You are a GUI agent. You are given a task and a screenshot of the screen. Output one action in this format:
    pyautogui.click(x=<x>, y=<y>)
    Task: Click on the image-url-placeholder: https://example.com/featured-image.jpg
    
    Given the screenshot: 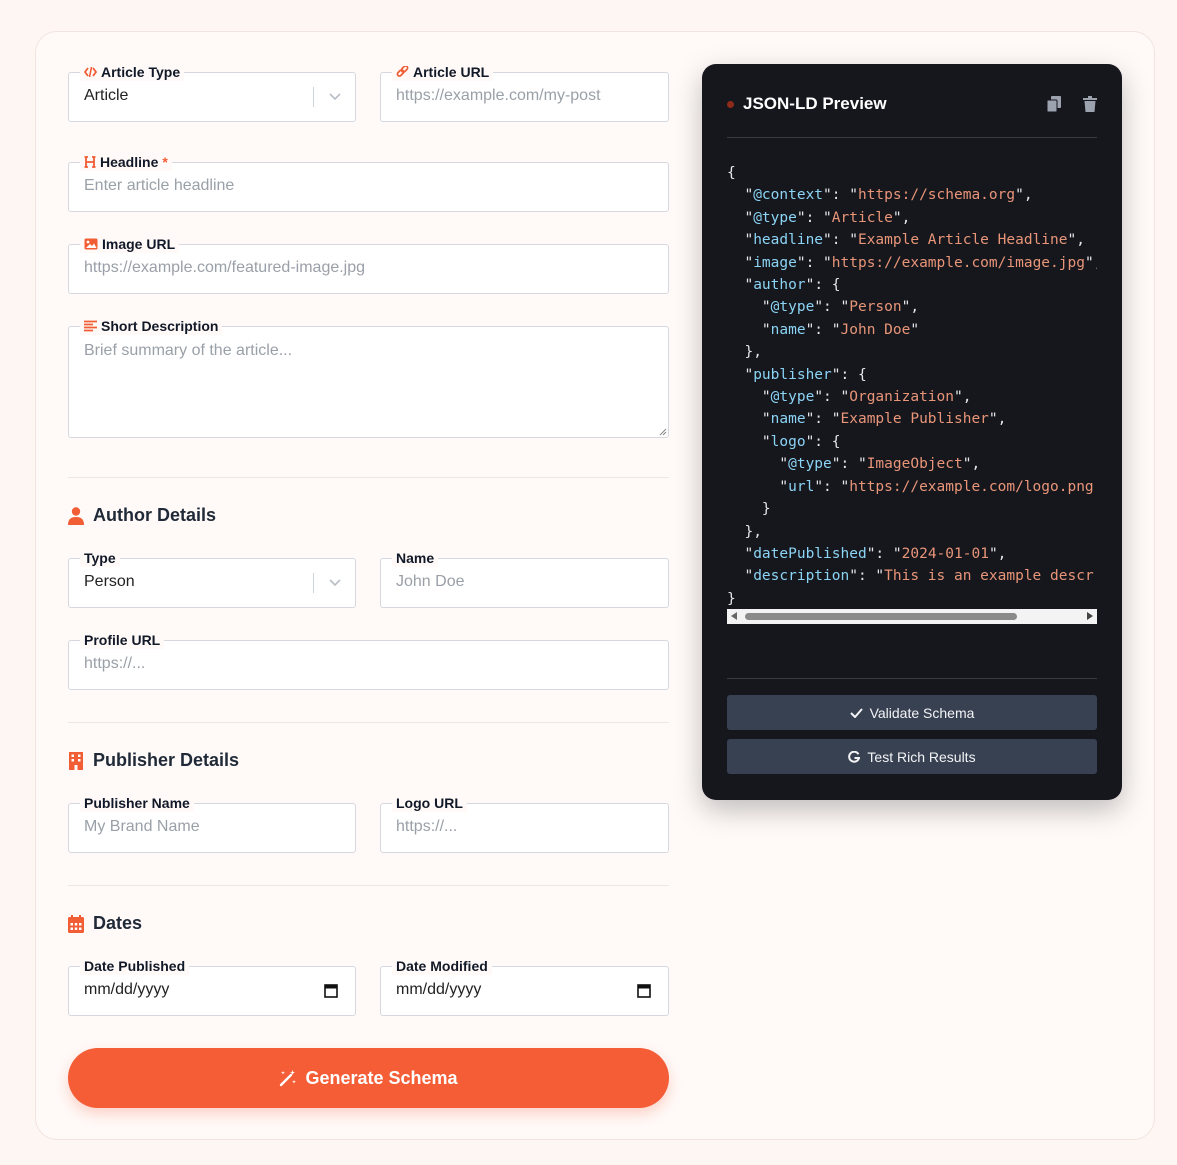 What is the action you would take?
    pyautogui.click(x=225, y=267)
    